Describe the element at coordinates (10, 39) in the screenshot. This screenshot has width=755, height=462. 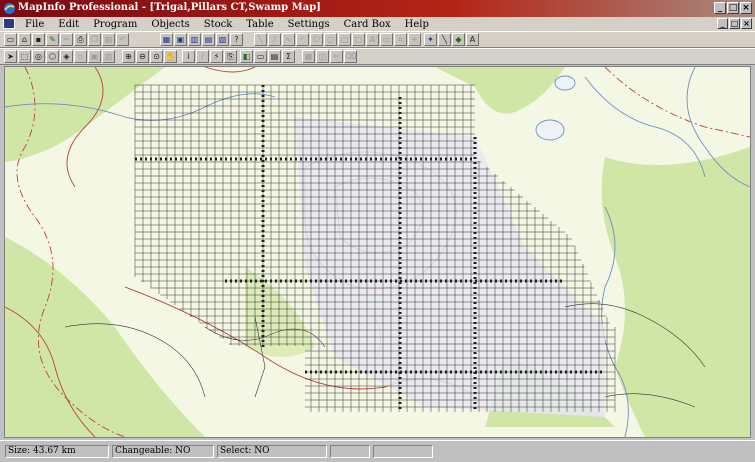
I see `new-icon: ▭` at that location.